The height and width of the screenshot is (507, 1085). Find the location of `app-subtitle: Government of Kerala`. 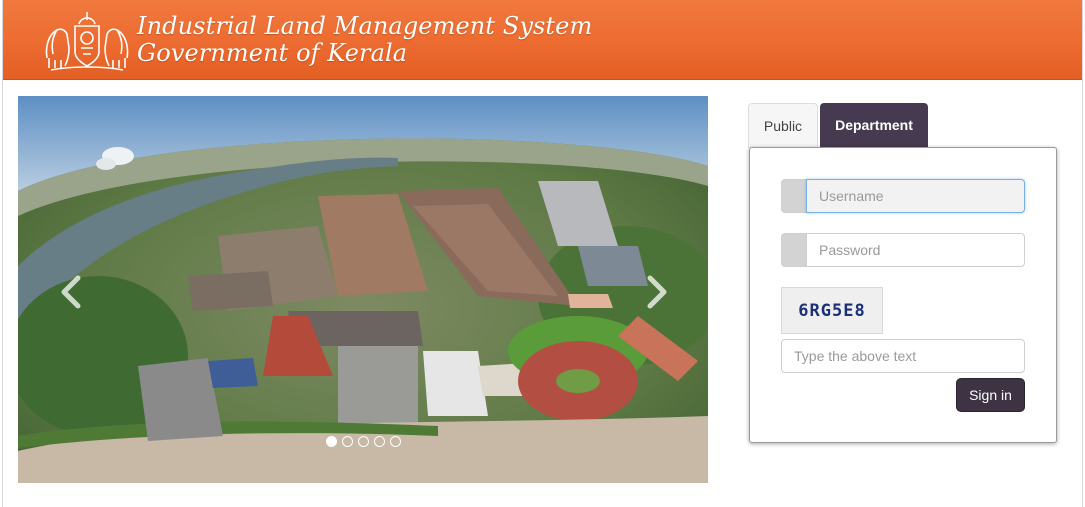

app-subtitle: Government of Kerala is located at coordinates (272, 53).